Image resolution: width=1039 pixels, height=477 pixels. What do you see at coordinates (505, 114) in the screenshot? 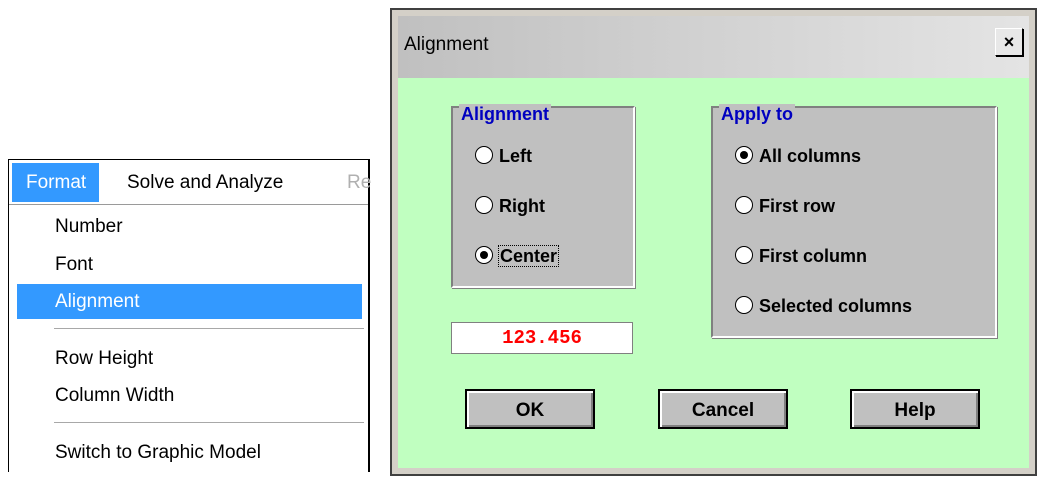
I see `alignment-group-label: Alignment` at bounding box center [505, 114].